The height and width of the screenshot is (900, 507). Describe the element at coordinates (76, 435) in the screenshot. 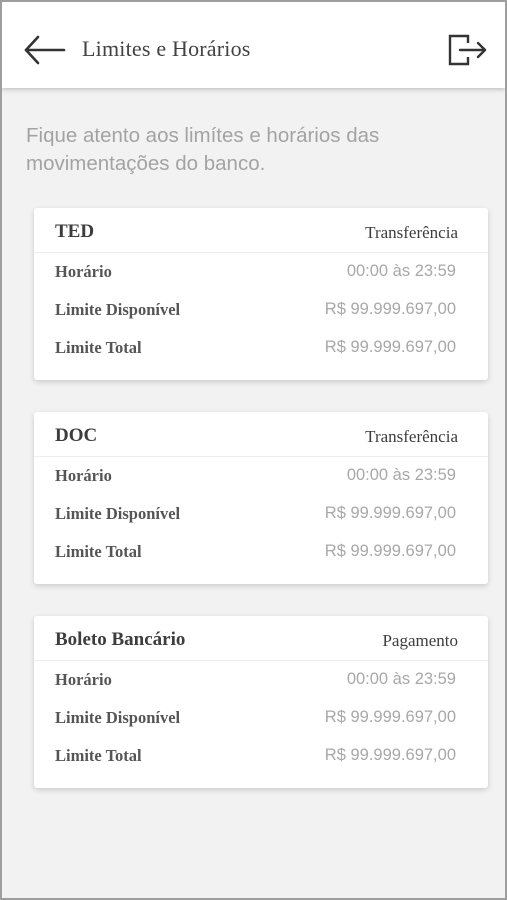

I see `card-title: DOC` at that location.